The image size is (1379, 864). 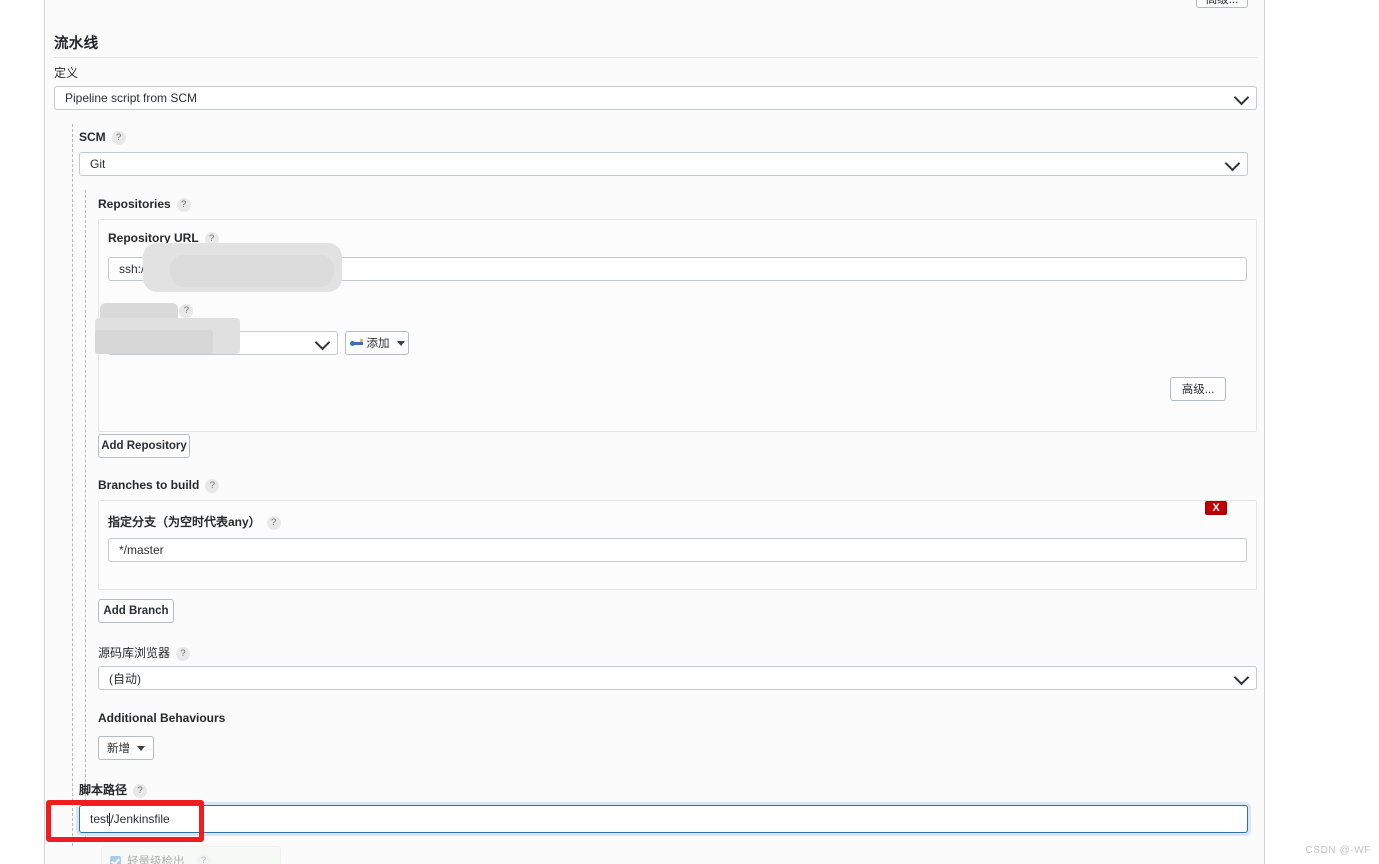 I want to click on branch-entry-box: 指定分支（为空时代表any）? */master, so click(x=677, y=545).